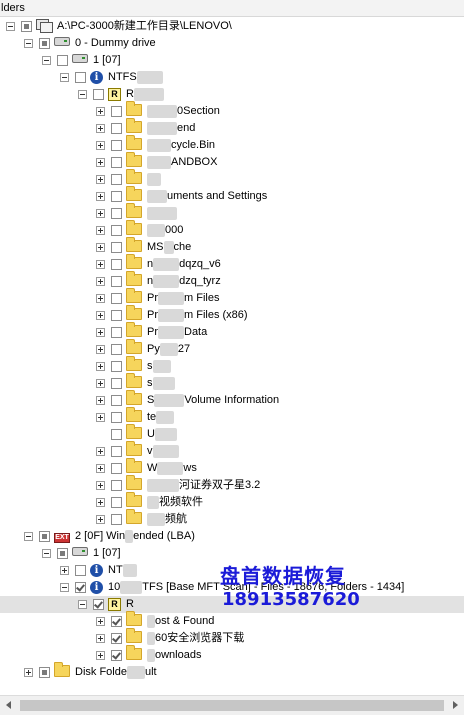 This screenshot has height=715, width=464. I want to click on tree-node: Pr m Files, so click(157, 297).